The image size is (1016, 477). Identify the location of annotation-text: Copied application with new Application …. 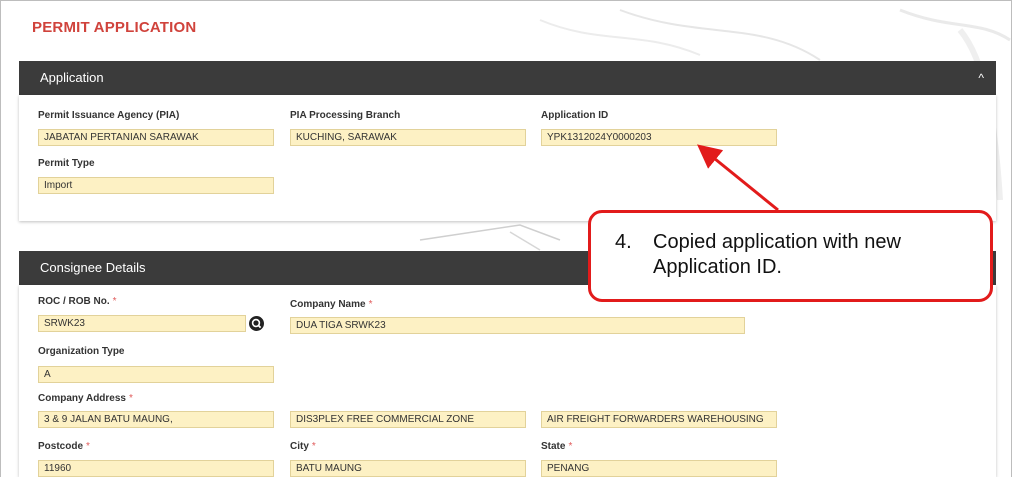
(777, 254).